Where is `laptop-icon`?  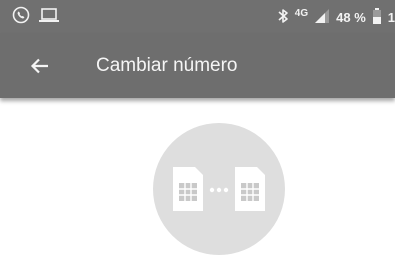
laptop-icon is located at coordinates (49, 17).